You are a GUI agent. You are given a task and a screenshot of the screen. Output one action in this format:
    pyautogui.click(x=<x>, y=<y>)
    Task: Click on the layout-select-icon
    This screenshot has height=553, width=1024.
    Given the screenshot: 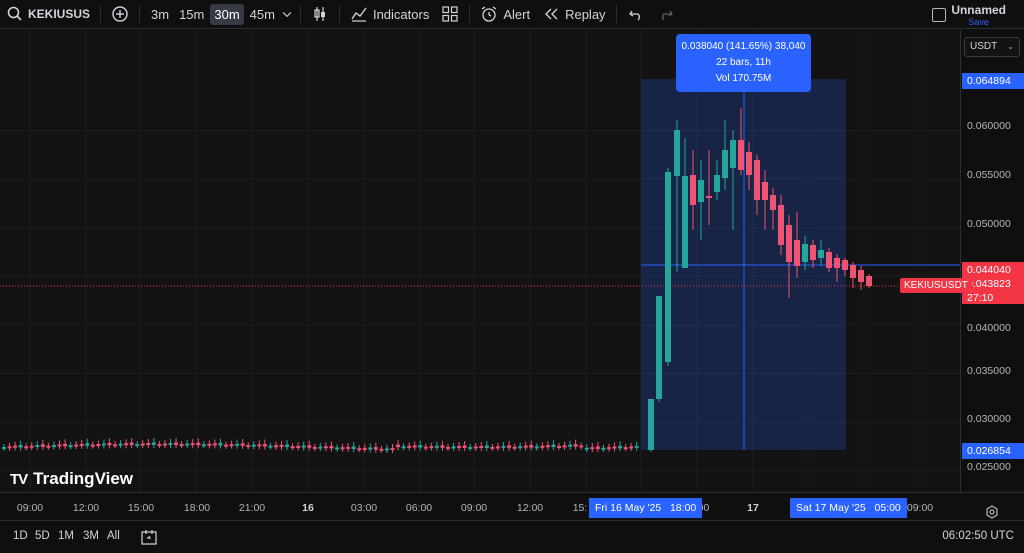 What is the action you would take?
    pyautogui.click(x=939, y=15)
    